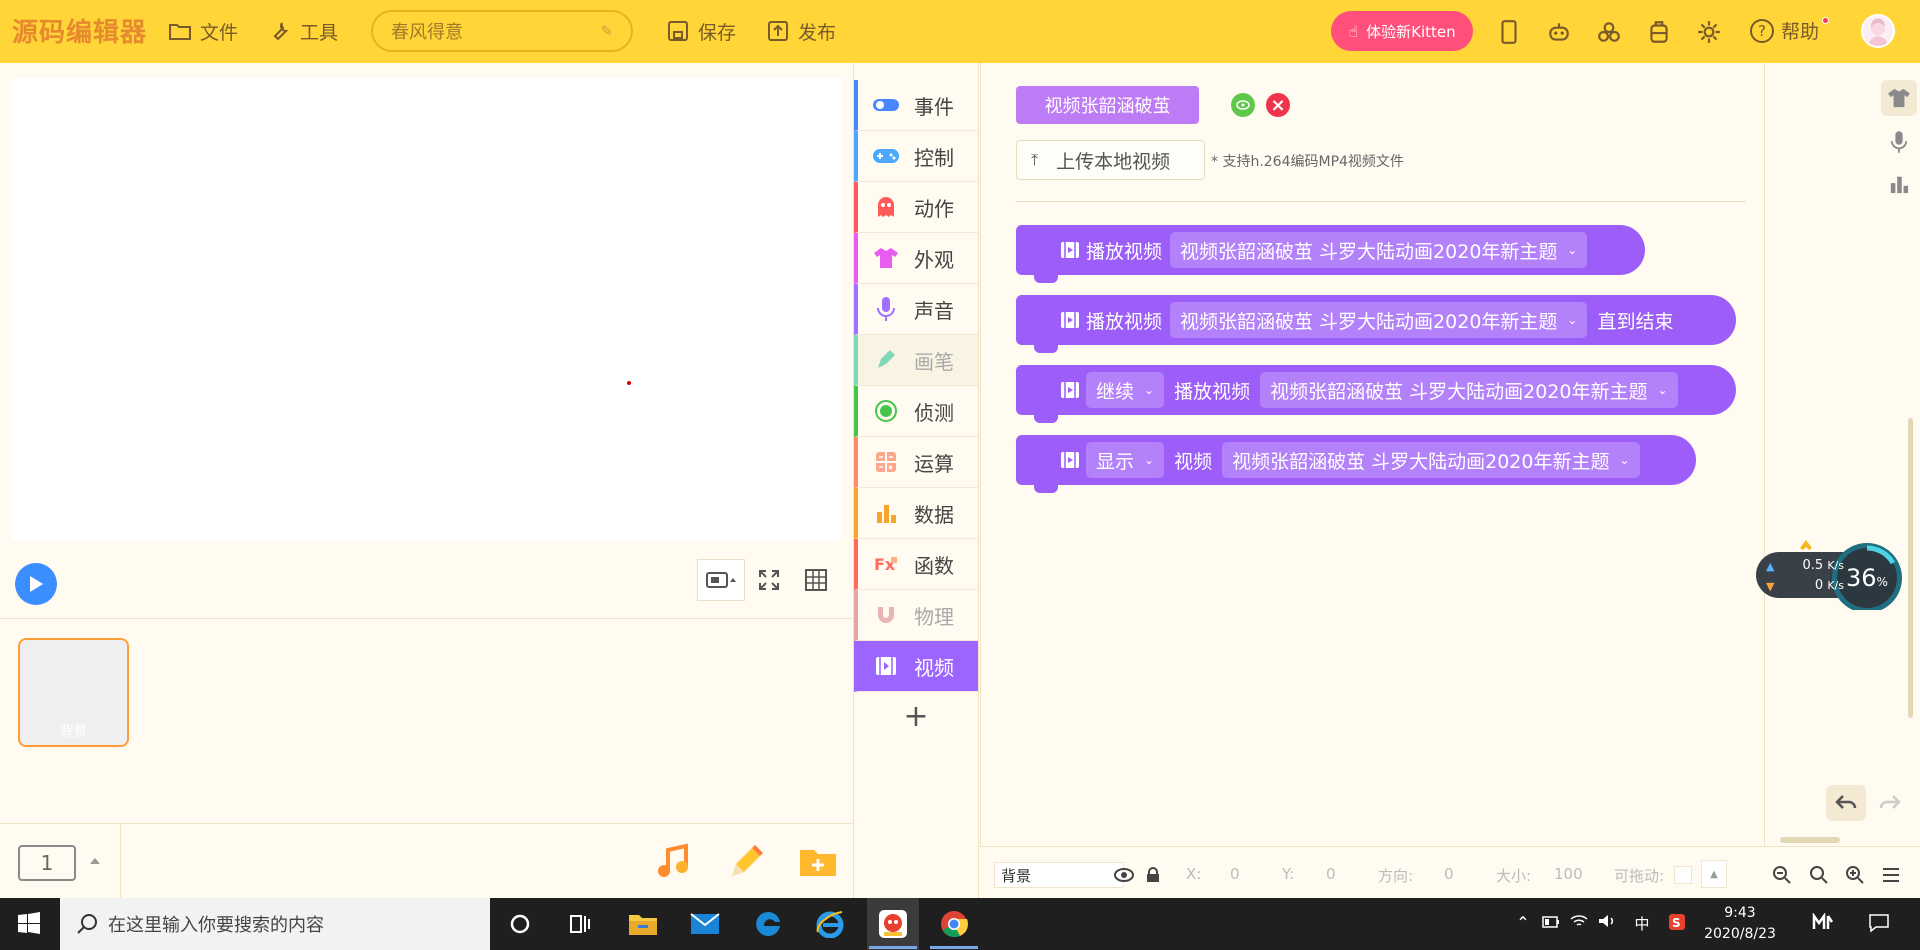  What do you see at coordinates (916, 156) in the screenshot?
I see `category-control: 控制` at bounding box center [916, 156].